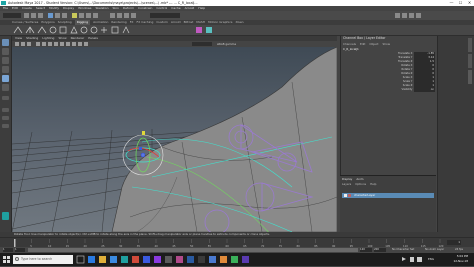 The image size is (474, 267). Describe the element at coordinates (30, 30) in the screenshot. I see `ik-handle-icon` at that location.